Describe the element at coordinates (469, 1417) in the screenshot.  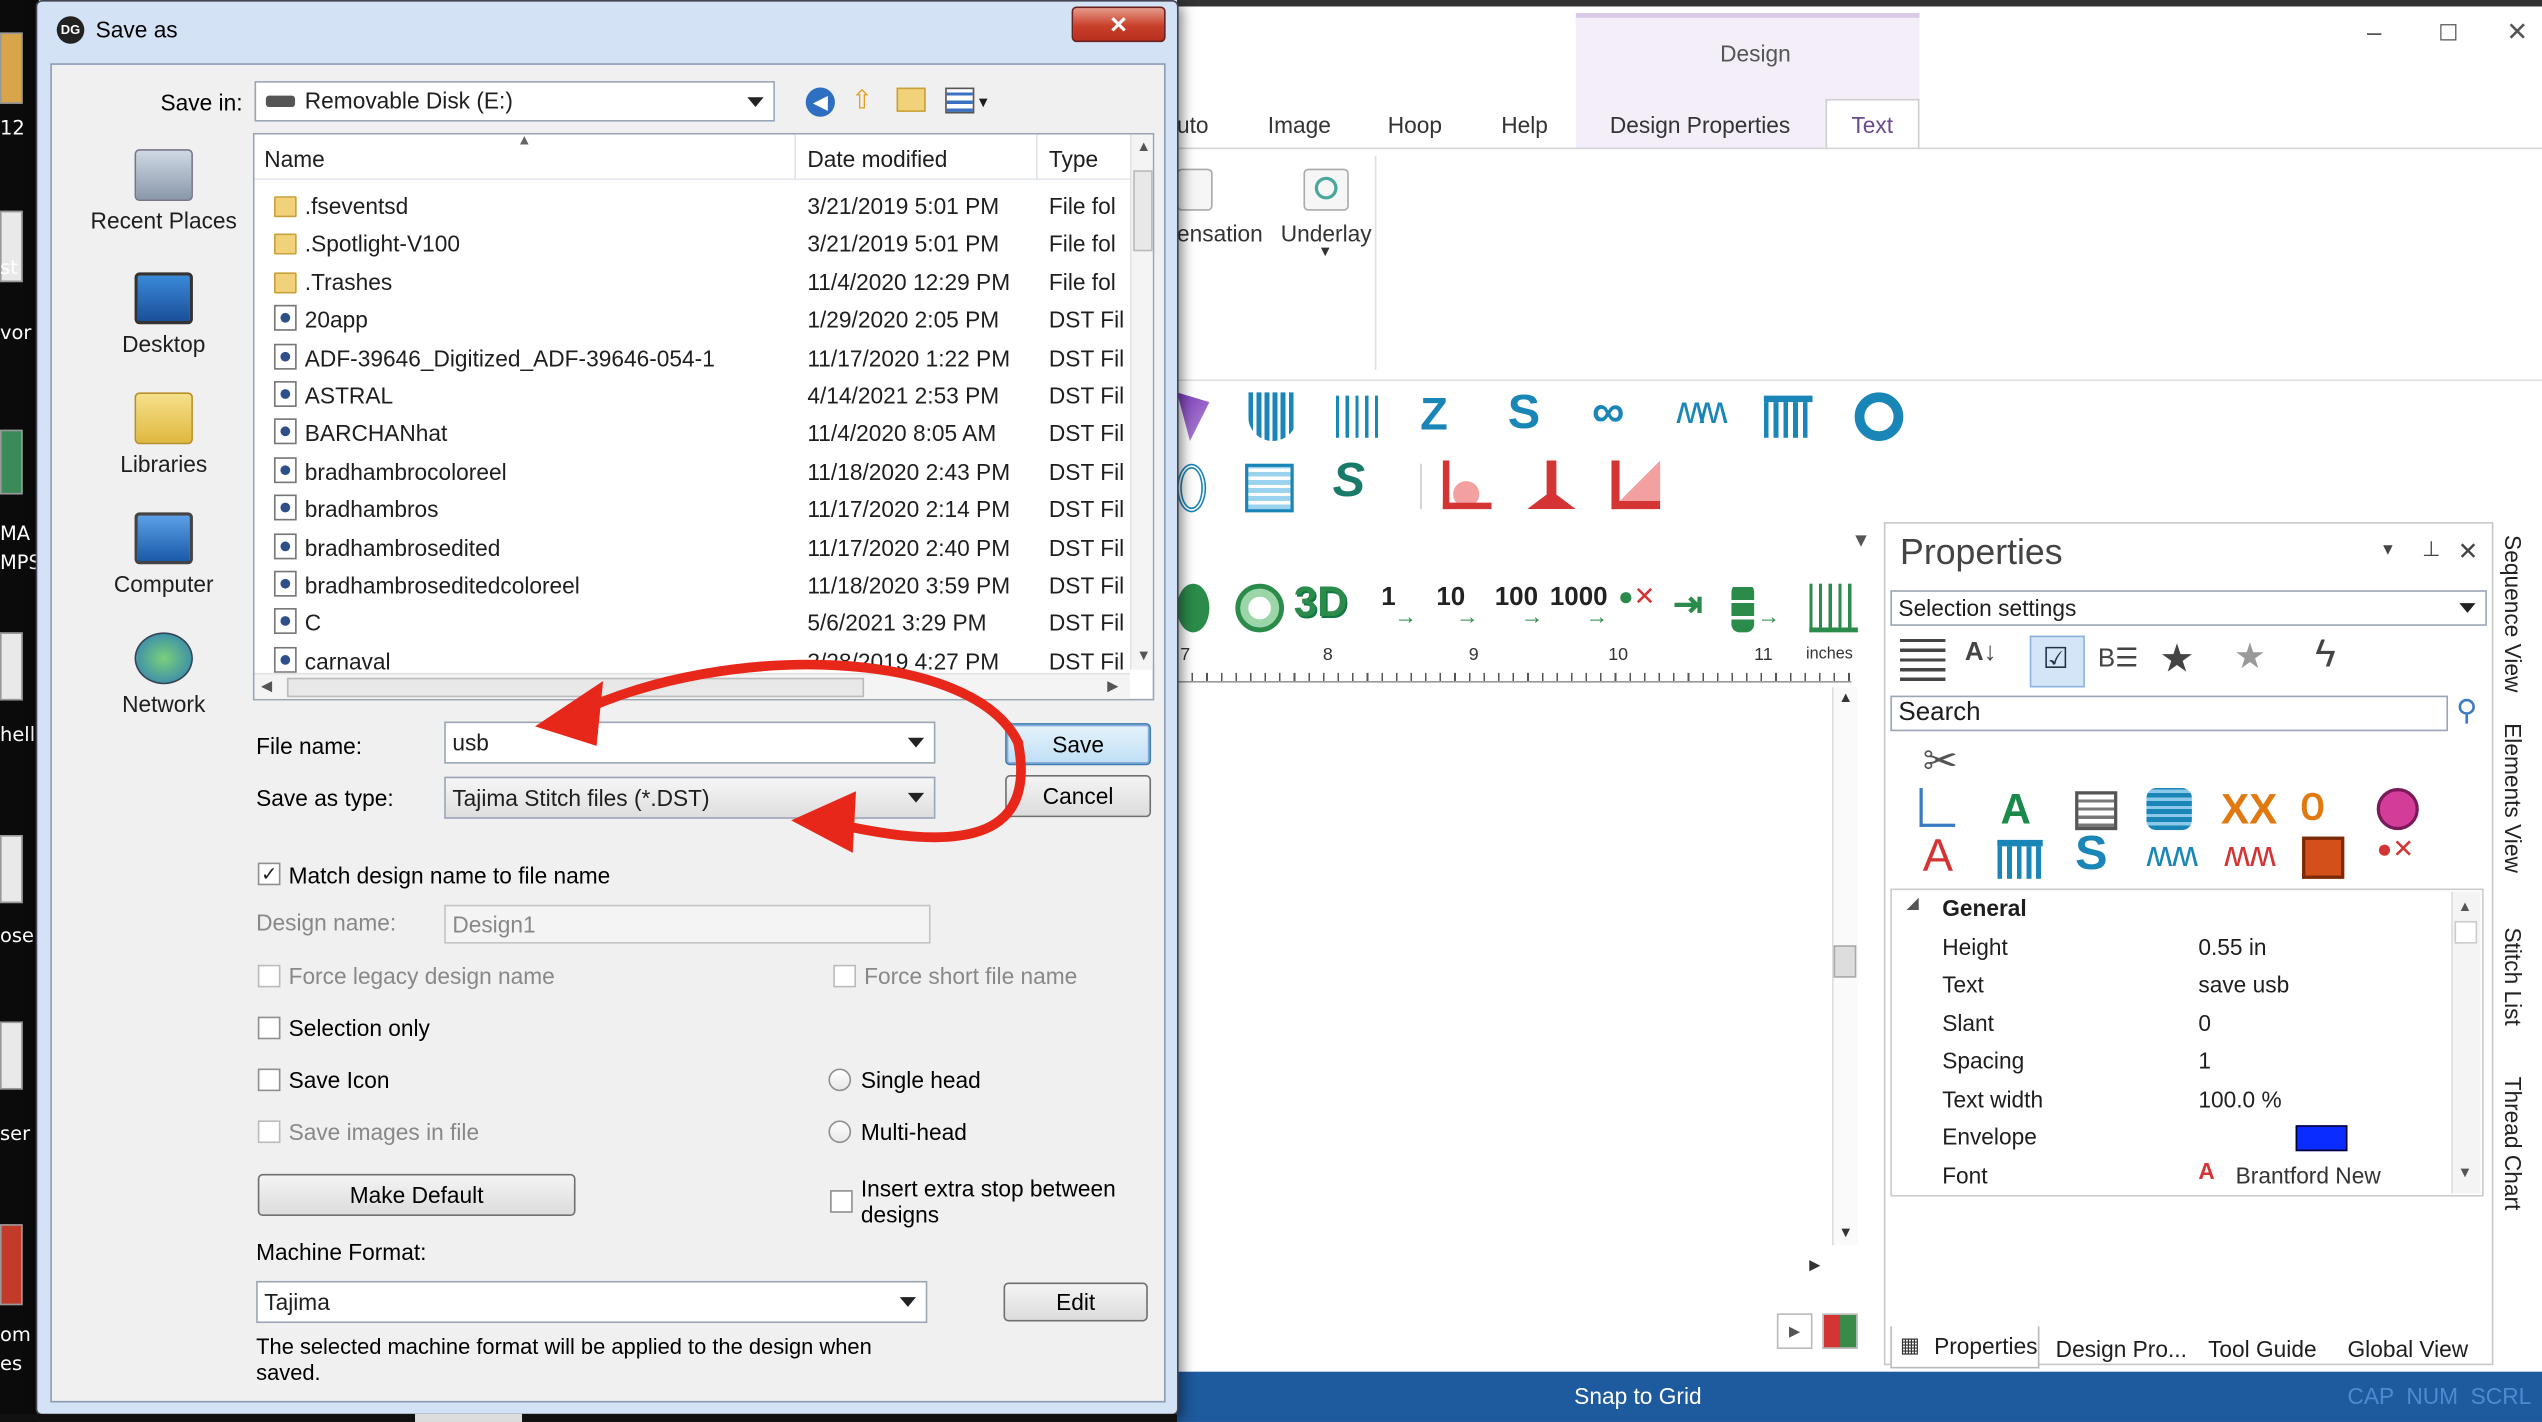
I see `taskbar-item` at that location.